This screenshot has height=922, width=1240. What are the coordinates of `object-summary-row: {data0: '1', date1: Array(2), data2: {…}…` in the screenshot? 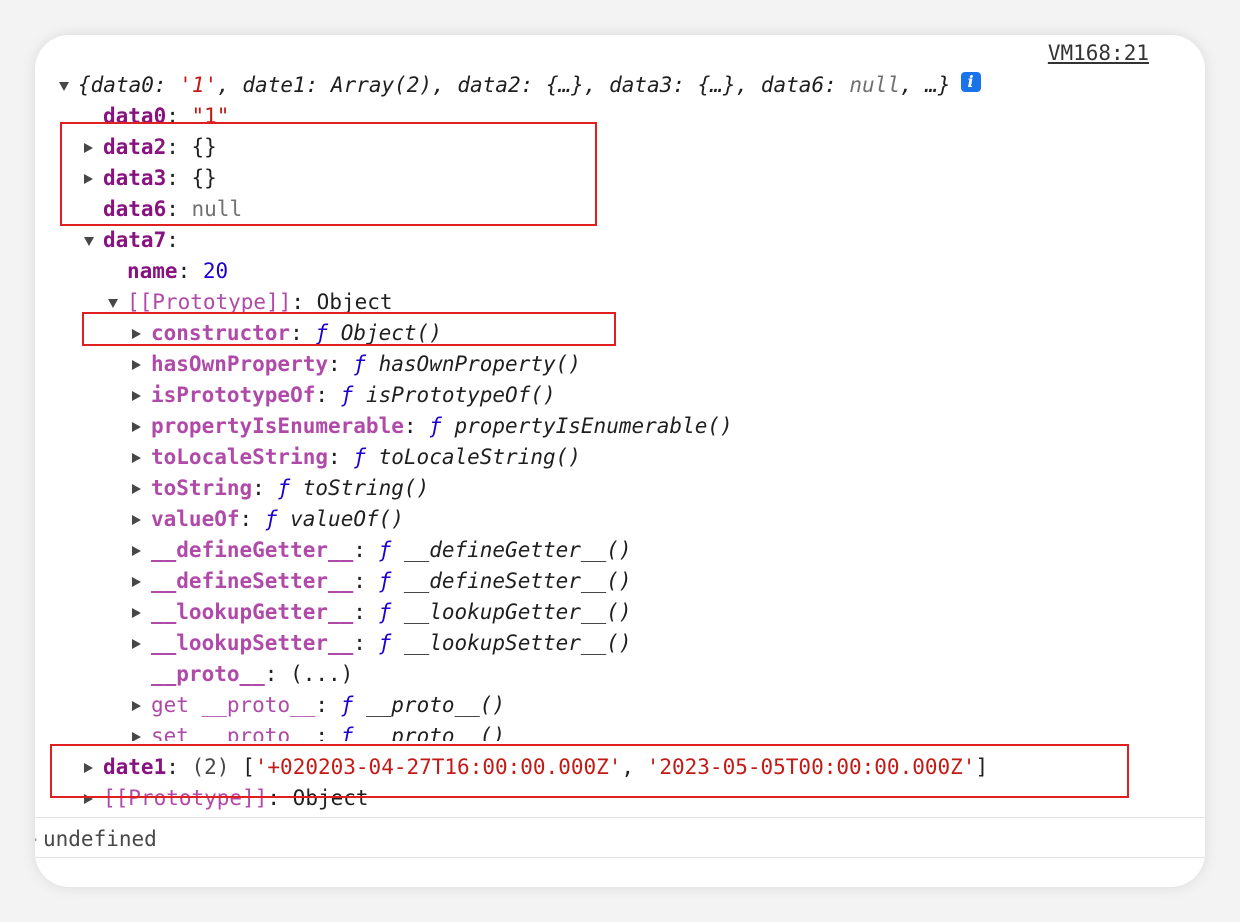 It's located at (520, 85).